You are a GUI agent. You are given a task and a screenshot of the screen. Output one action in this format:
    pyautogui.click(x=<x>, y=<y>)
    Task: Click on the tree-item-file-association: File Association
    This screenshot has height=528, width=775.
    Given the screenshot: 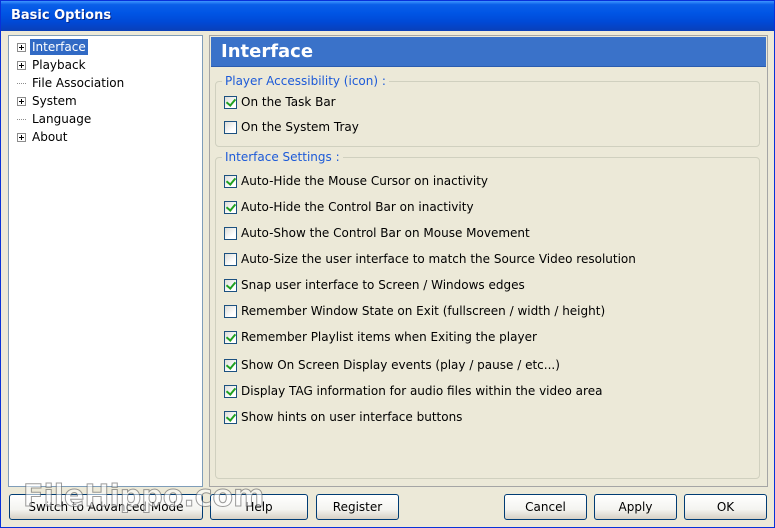 What is the action you would take?
    pyautogui.click(x=71, y=83)
    